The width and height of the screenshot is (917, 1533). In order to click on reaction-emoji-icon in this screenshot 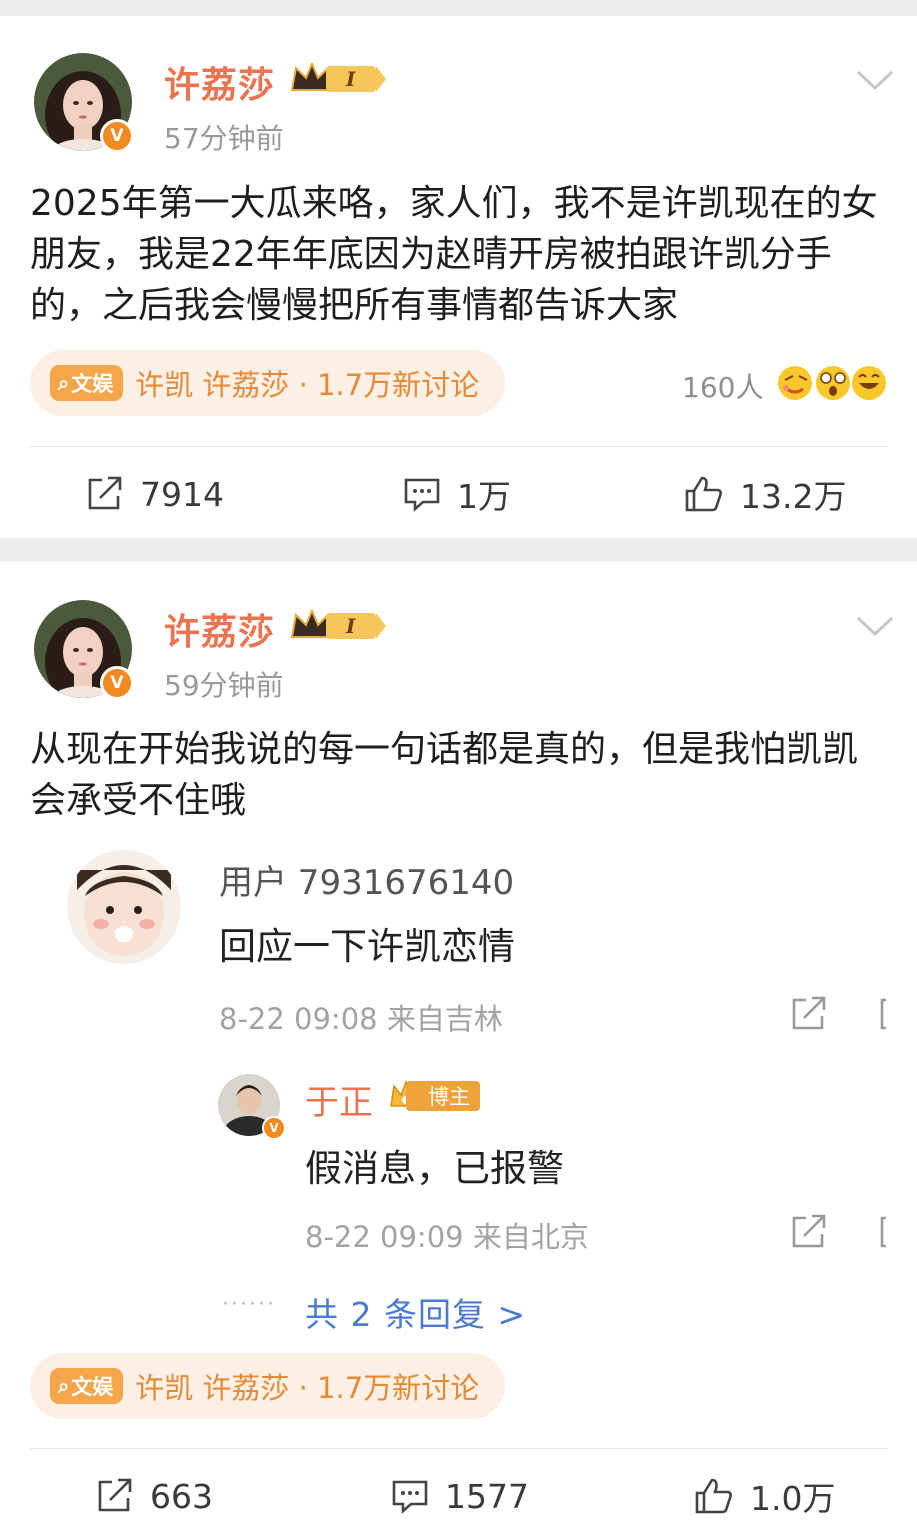, I will do `click(831, 383)`.